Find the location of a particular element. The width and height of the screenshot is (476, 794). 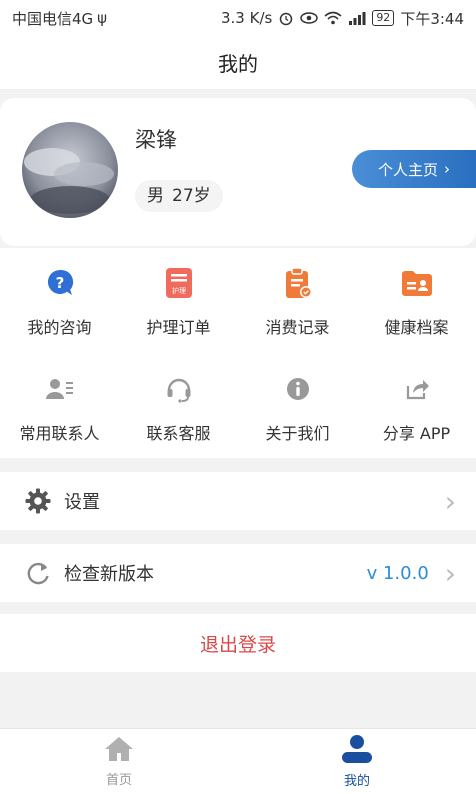

tab-mine-label: 我的 is located at coordinates (356, 781).